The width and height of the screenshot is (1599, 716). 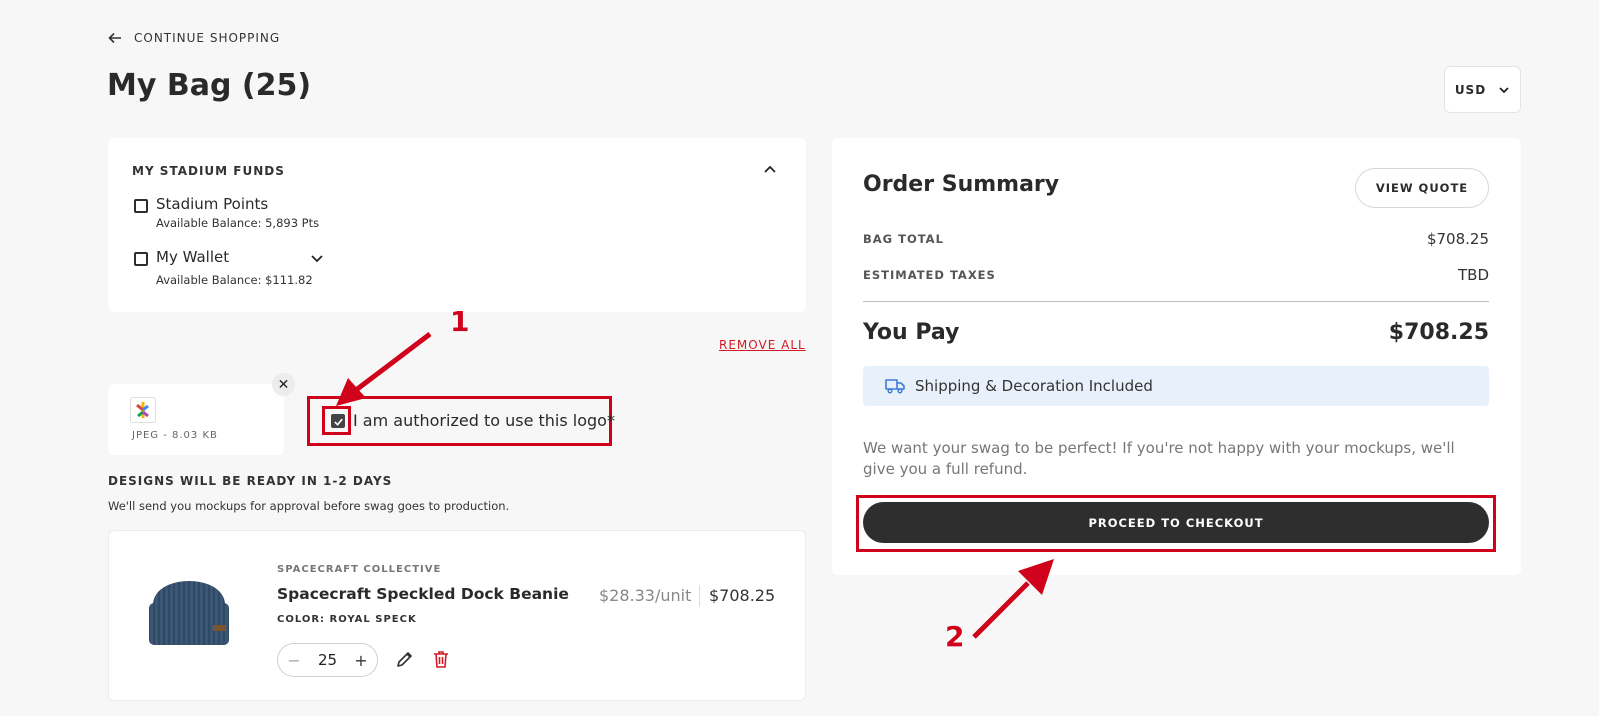 What do you see at coordinates (1438, 332) in the screenshot?
I see `you-pay-value: $708.25` at bounding box center [1438, 332].